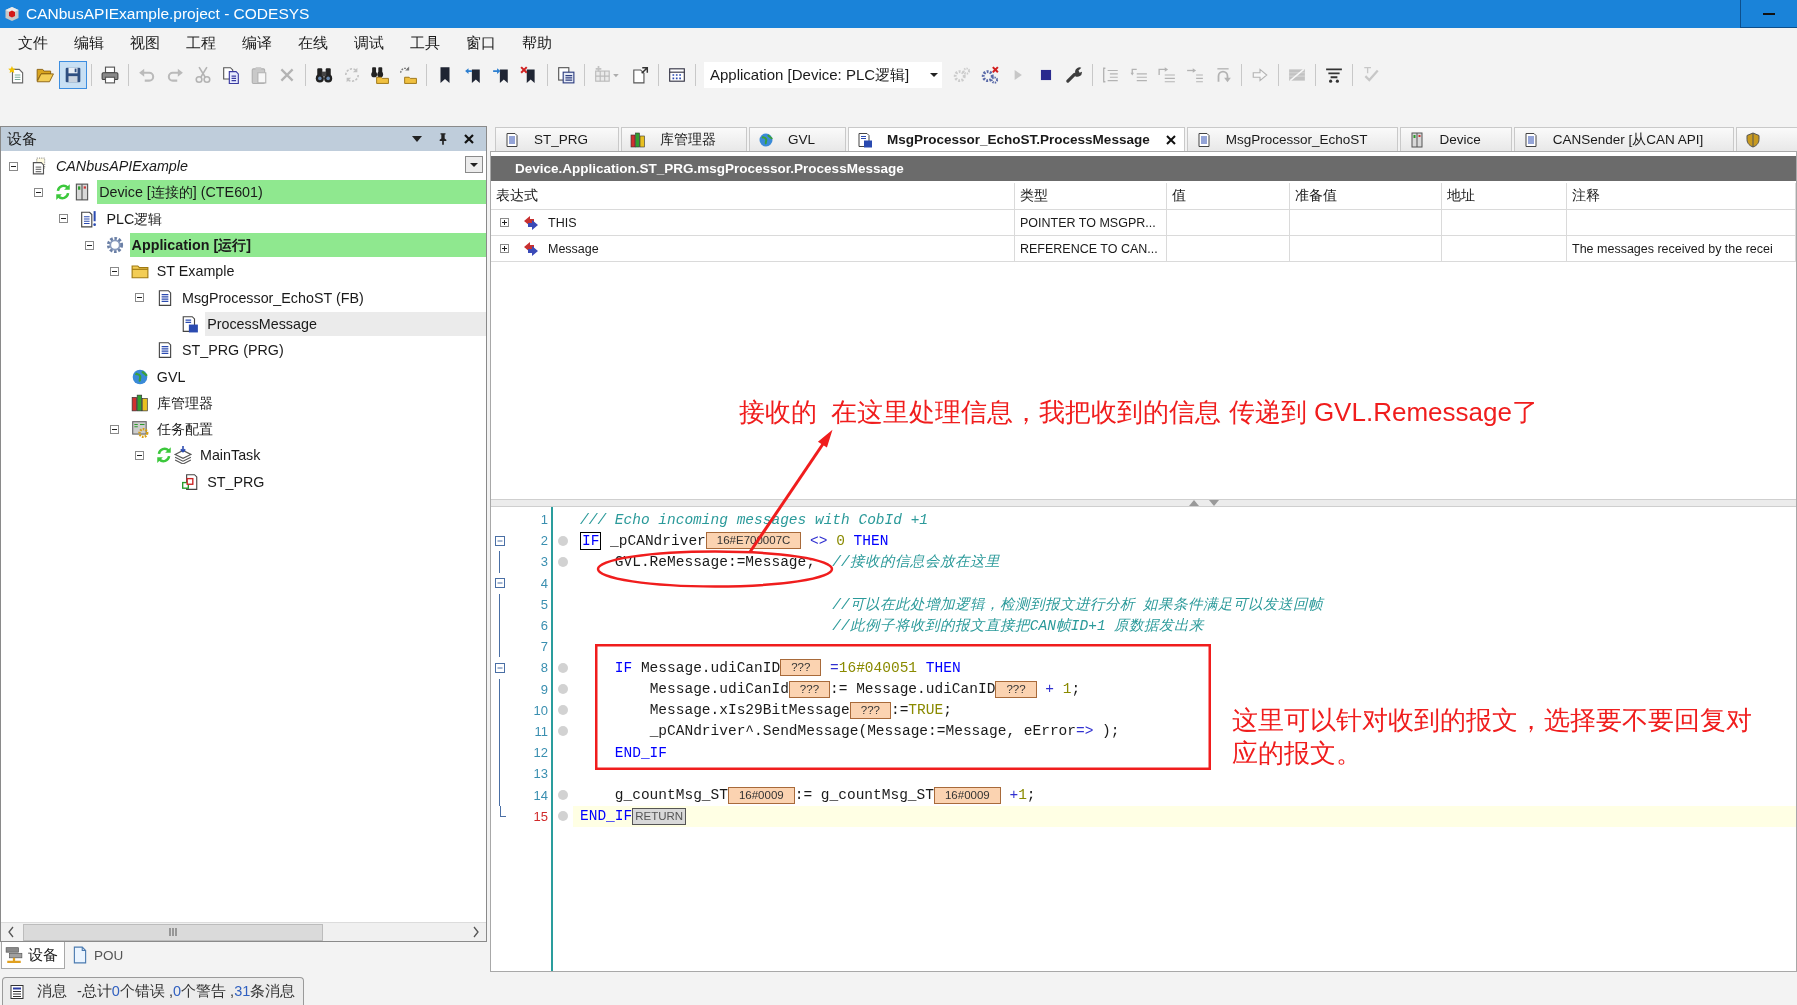 This screenshot has height=1005, width=1797. Describe the element at coordinates (840, 540) in the screenshot. I see `code-literal: 0` at that location.